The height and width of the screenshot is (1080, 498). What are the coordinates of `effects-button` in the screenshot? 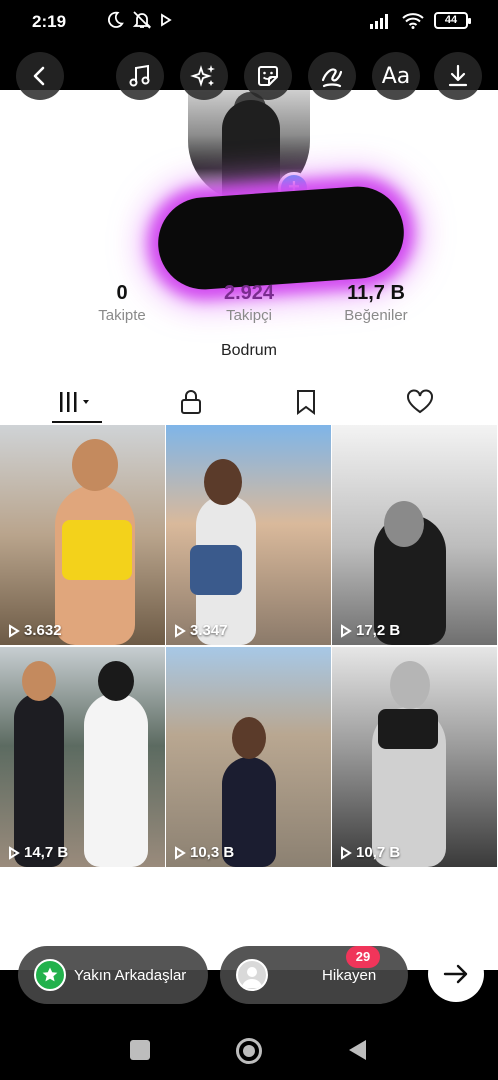 It's located at (204, 76).